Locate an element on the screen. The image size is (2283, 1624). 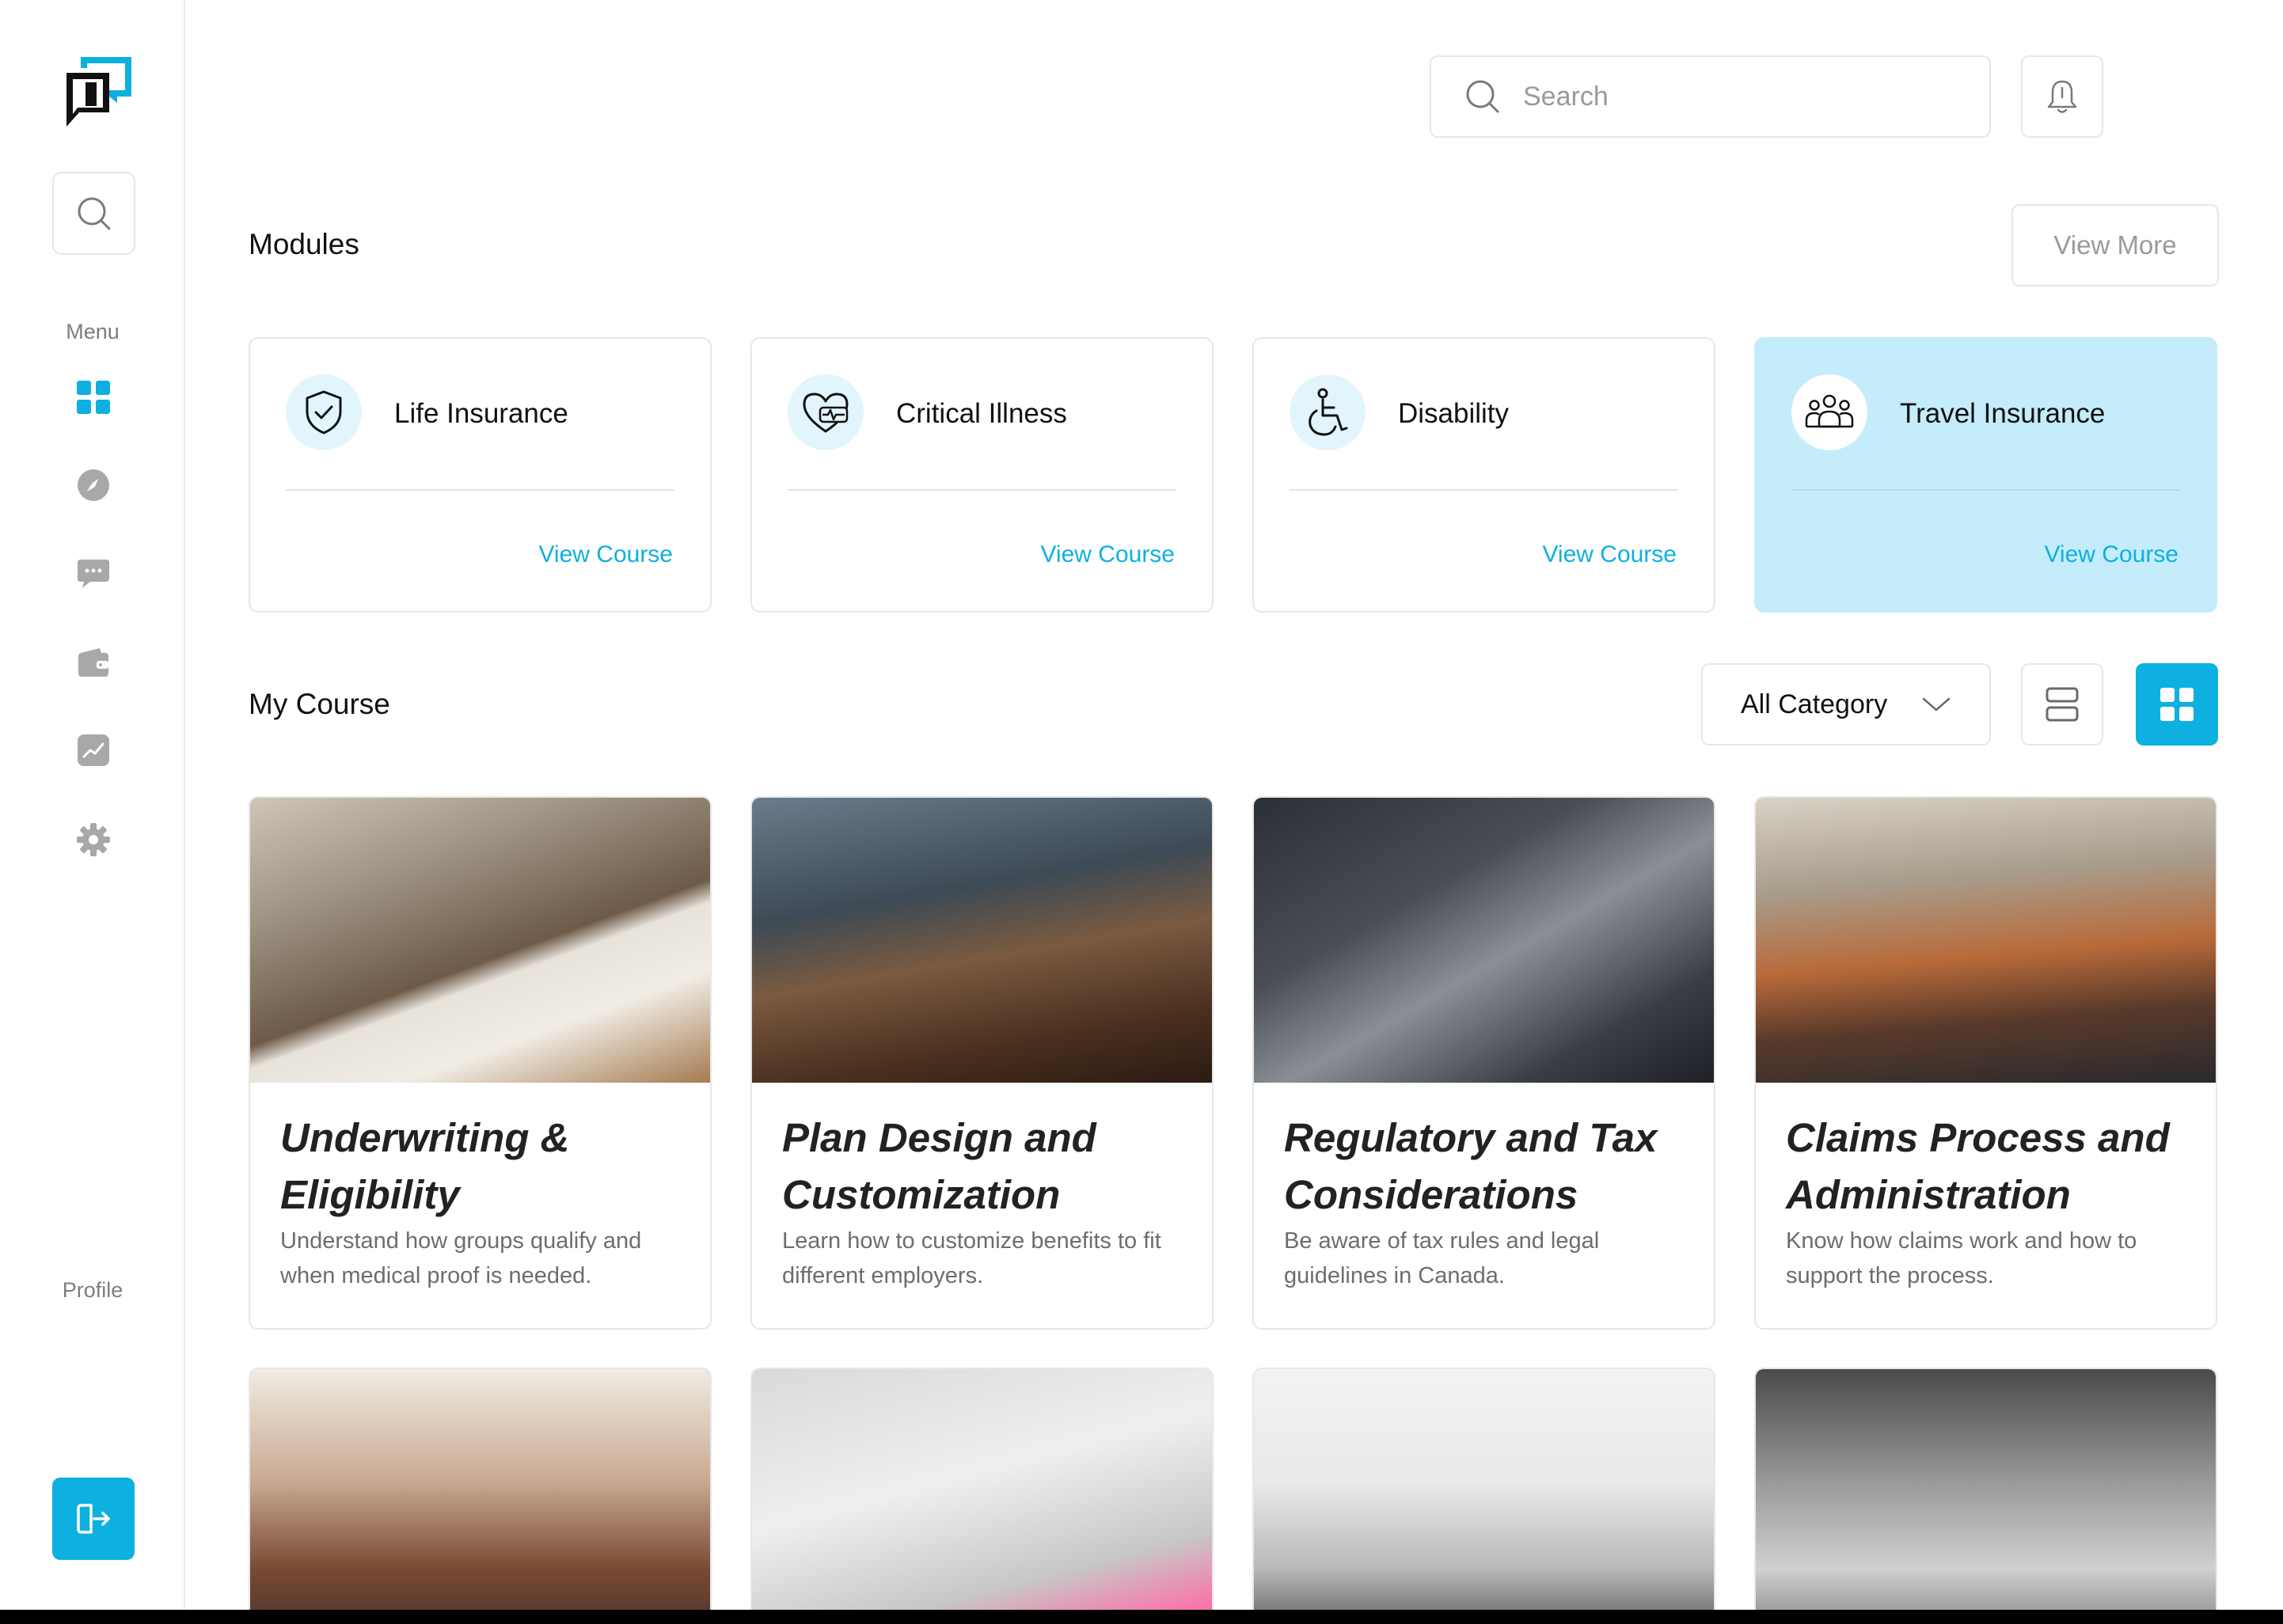
course-title: Plan Design and Customization is located at coordinates (939, 1166).